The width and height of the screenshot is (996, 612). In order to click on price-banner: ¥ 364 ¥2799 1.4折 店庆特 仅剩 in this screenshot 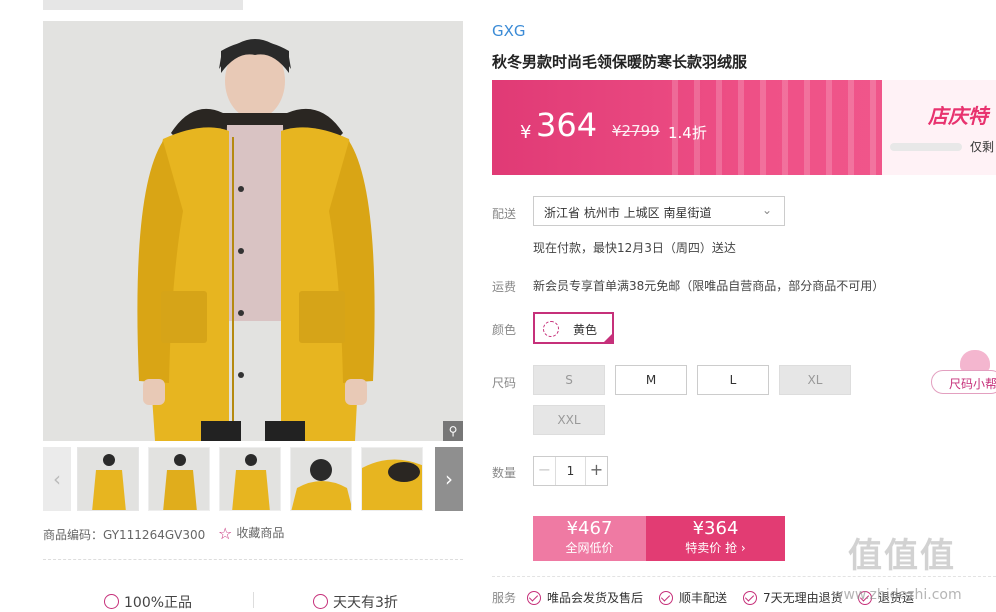, I will do `click(744, 127)`.